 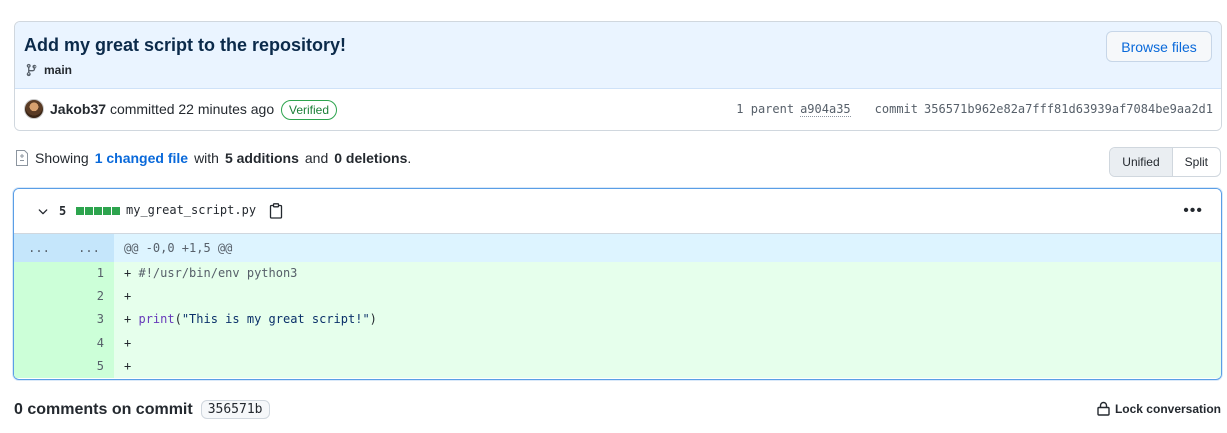 I want to click on changed-files-link: 1 changed file, so click(x=141, y=158).